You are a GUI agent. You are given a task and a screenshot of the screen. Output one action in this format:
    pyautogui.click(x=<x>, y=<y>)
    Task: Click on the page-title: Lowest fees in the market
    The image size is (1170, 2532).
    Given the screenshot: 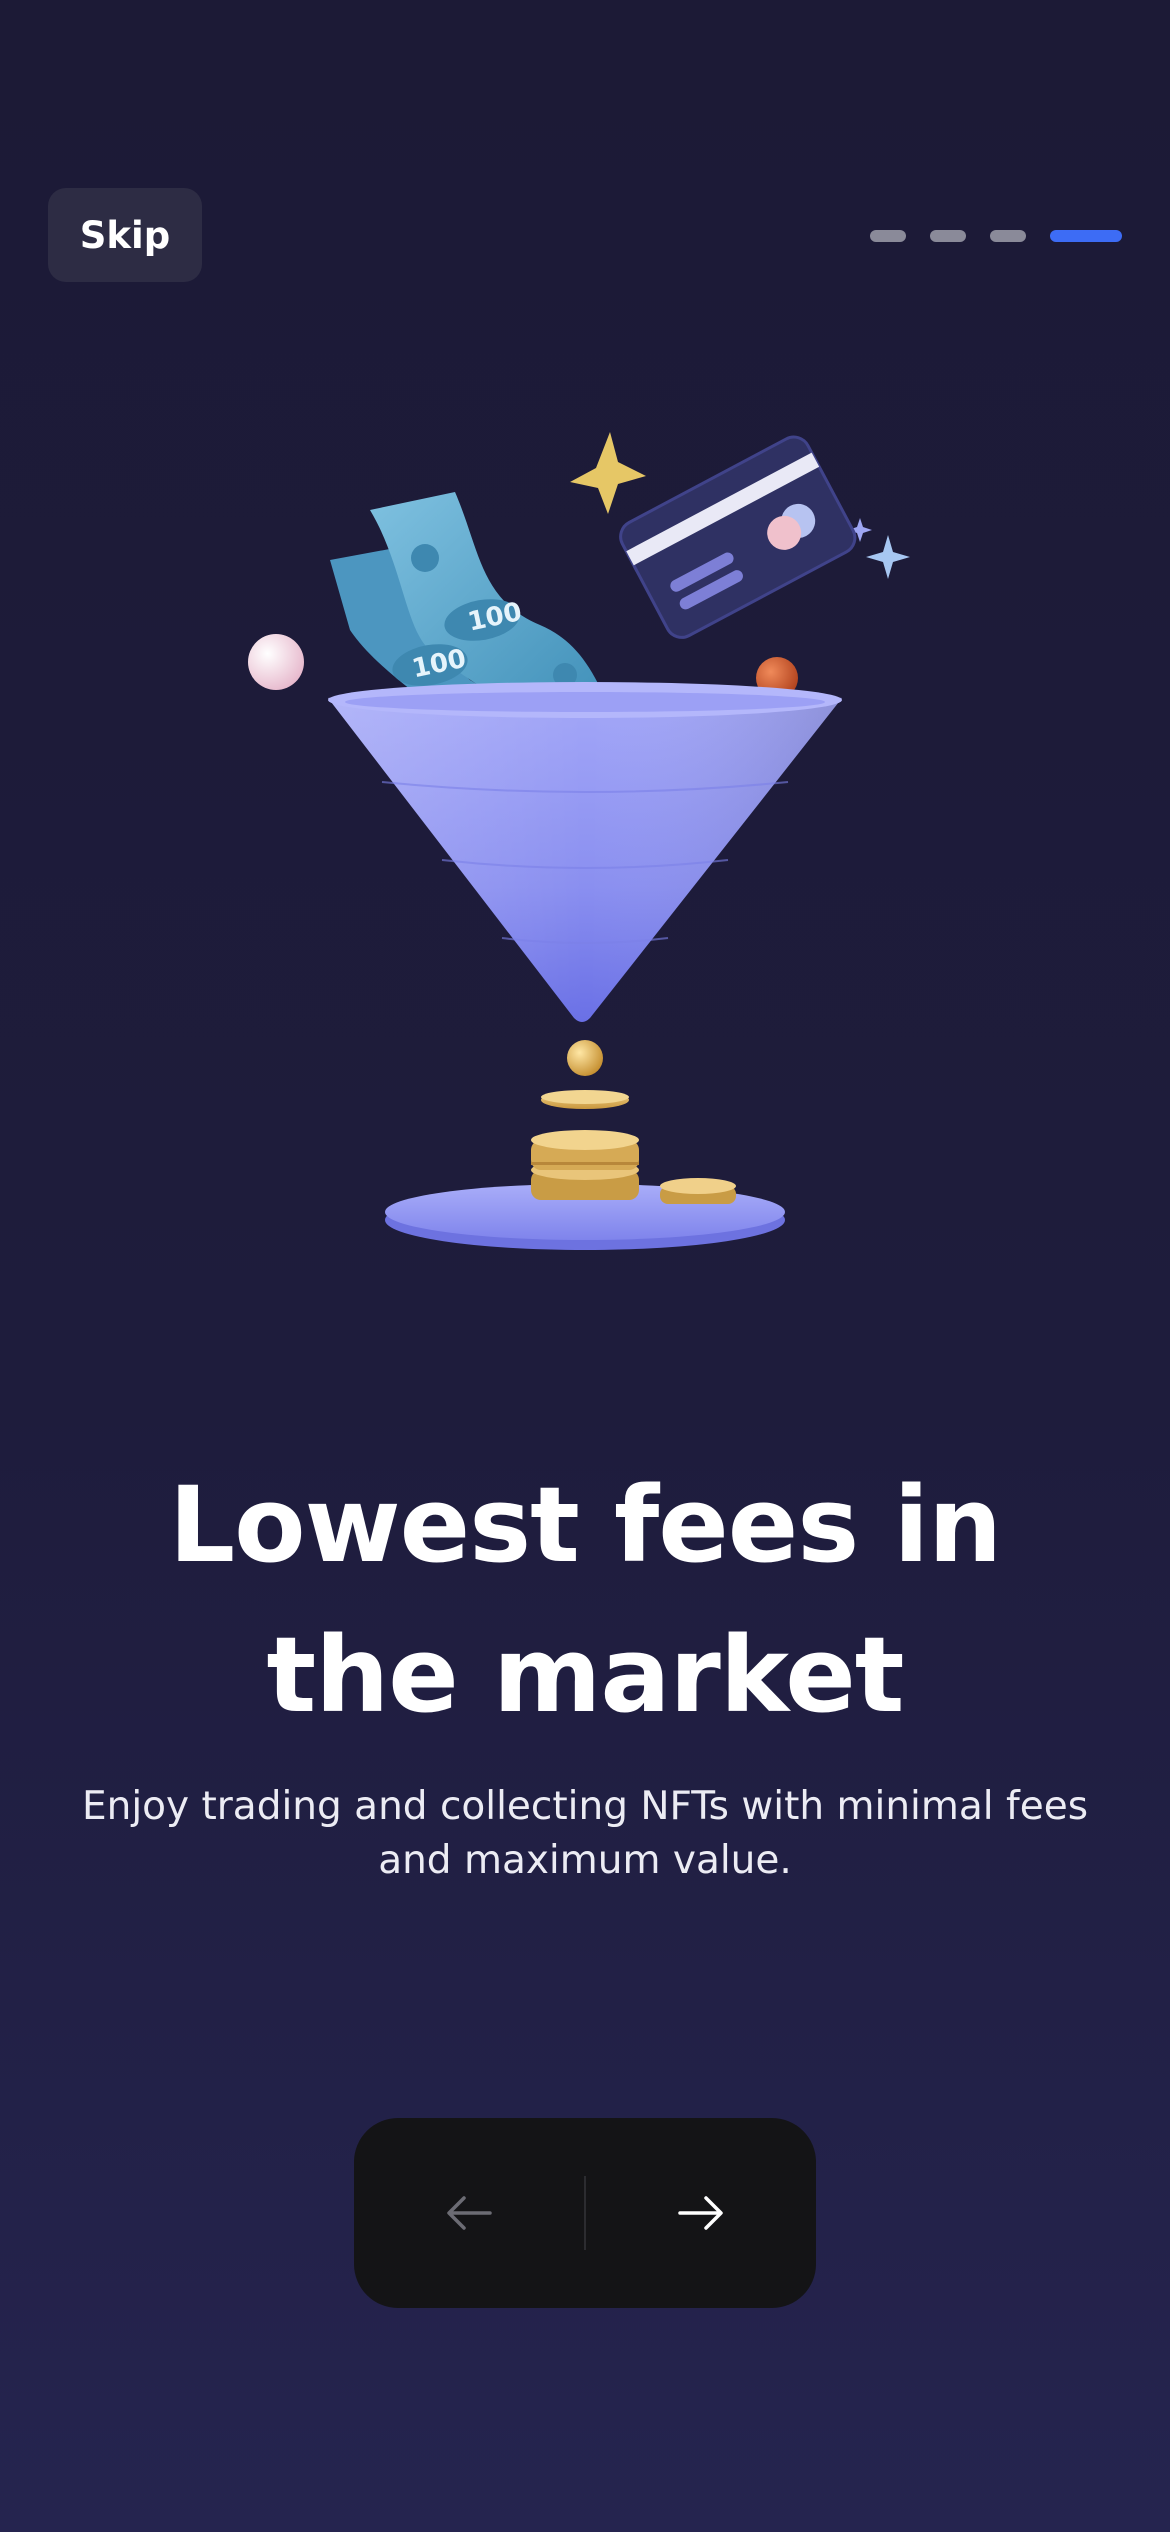 What is the action you would take?
    pyautogui.click(x=585, y=1600)
    